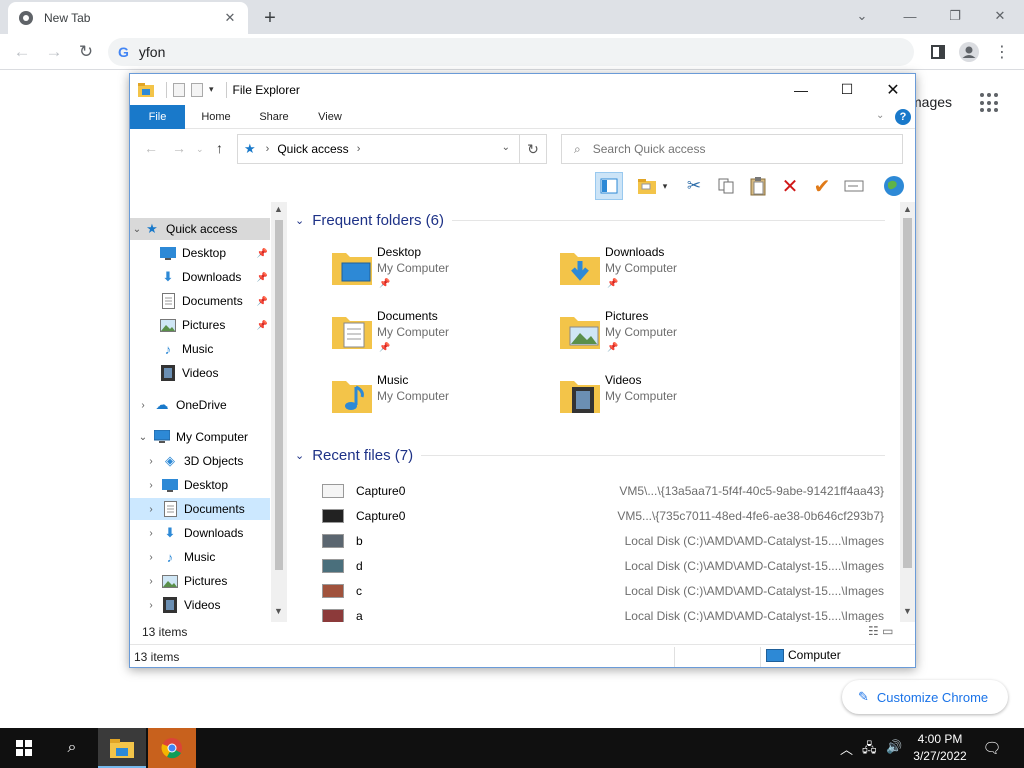 The height and width of the screenshot is (768, 1024). What do you see at coordinates (200, 277) in the screenshot?
I see `nav-qa-downloads: ⬇ Downloads 📌` at bounding box center [200, 277].